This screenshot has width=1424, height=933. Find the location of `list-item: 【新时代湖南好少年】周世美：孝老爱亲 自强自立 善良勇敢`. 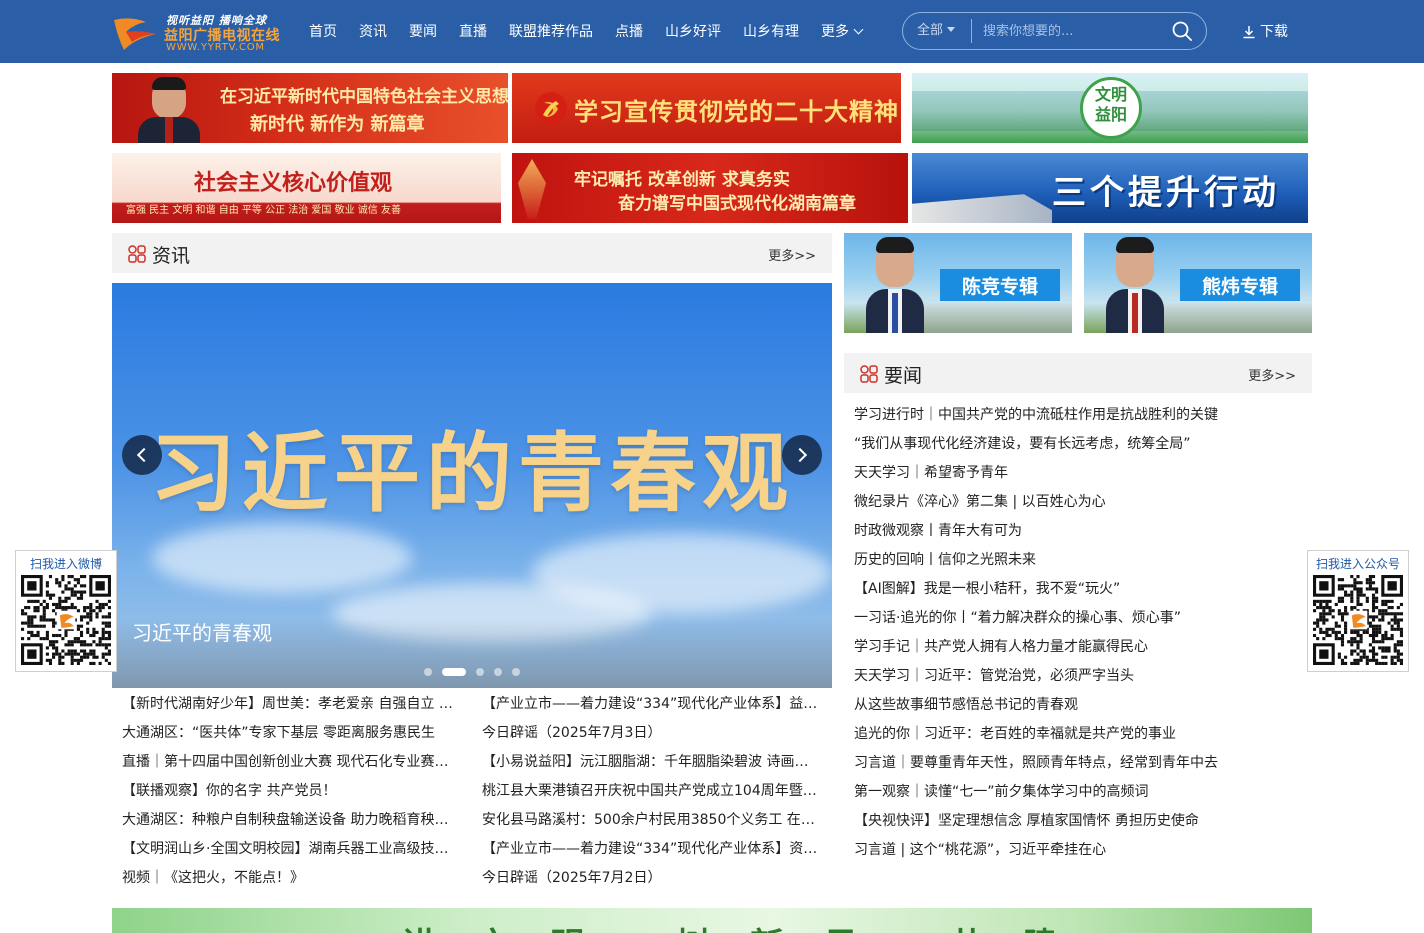

list-item: 【新时代湖南好少年】周世美：孝老爱亲 自强自立 善良勇敢 is located at coordinates (292, 704).